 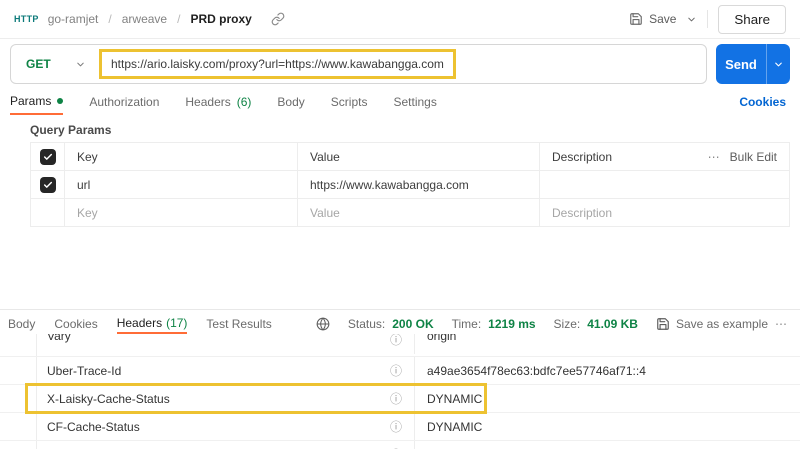 I want to click on send-options-chevron-icon, so click(x=778, y=64).